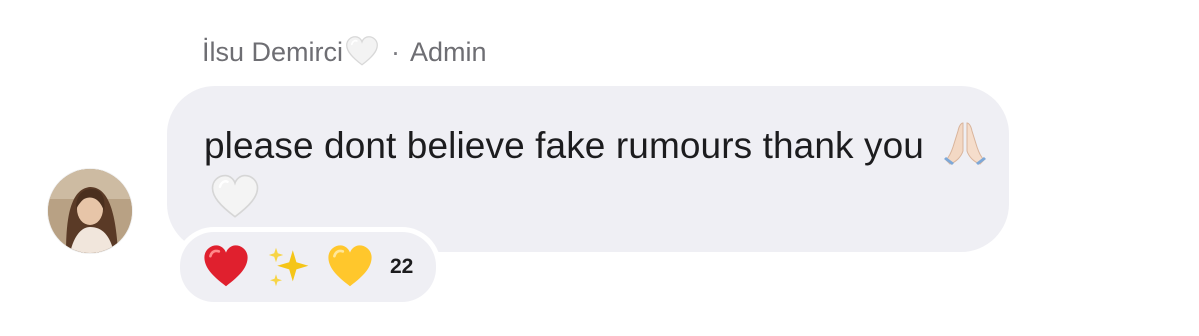  Describe the element at coordinates (350, 267) in the screenshot. I see `yellow-heart-icon` at that location.